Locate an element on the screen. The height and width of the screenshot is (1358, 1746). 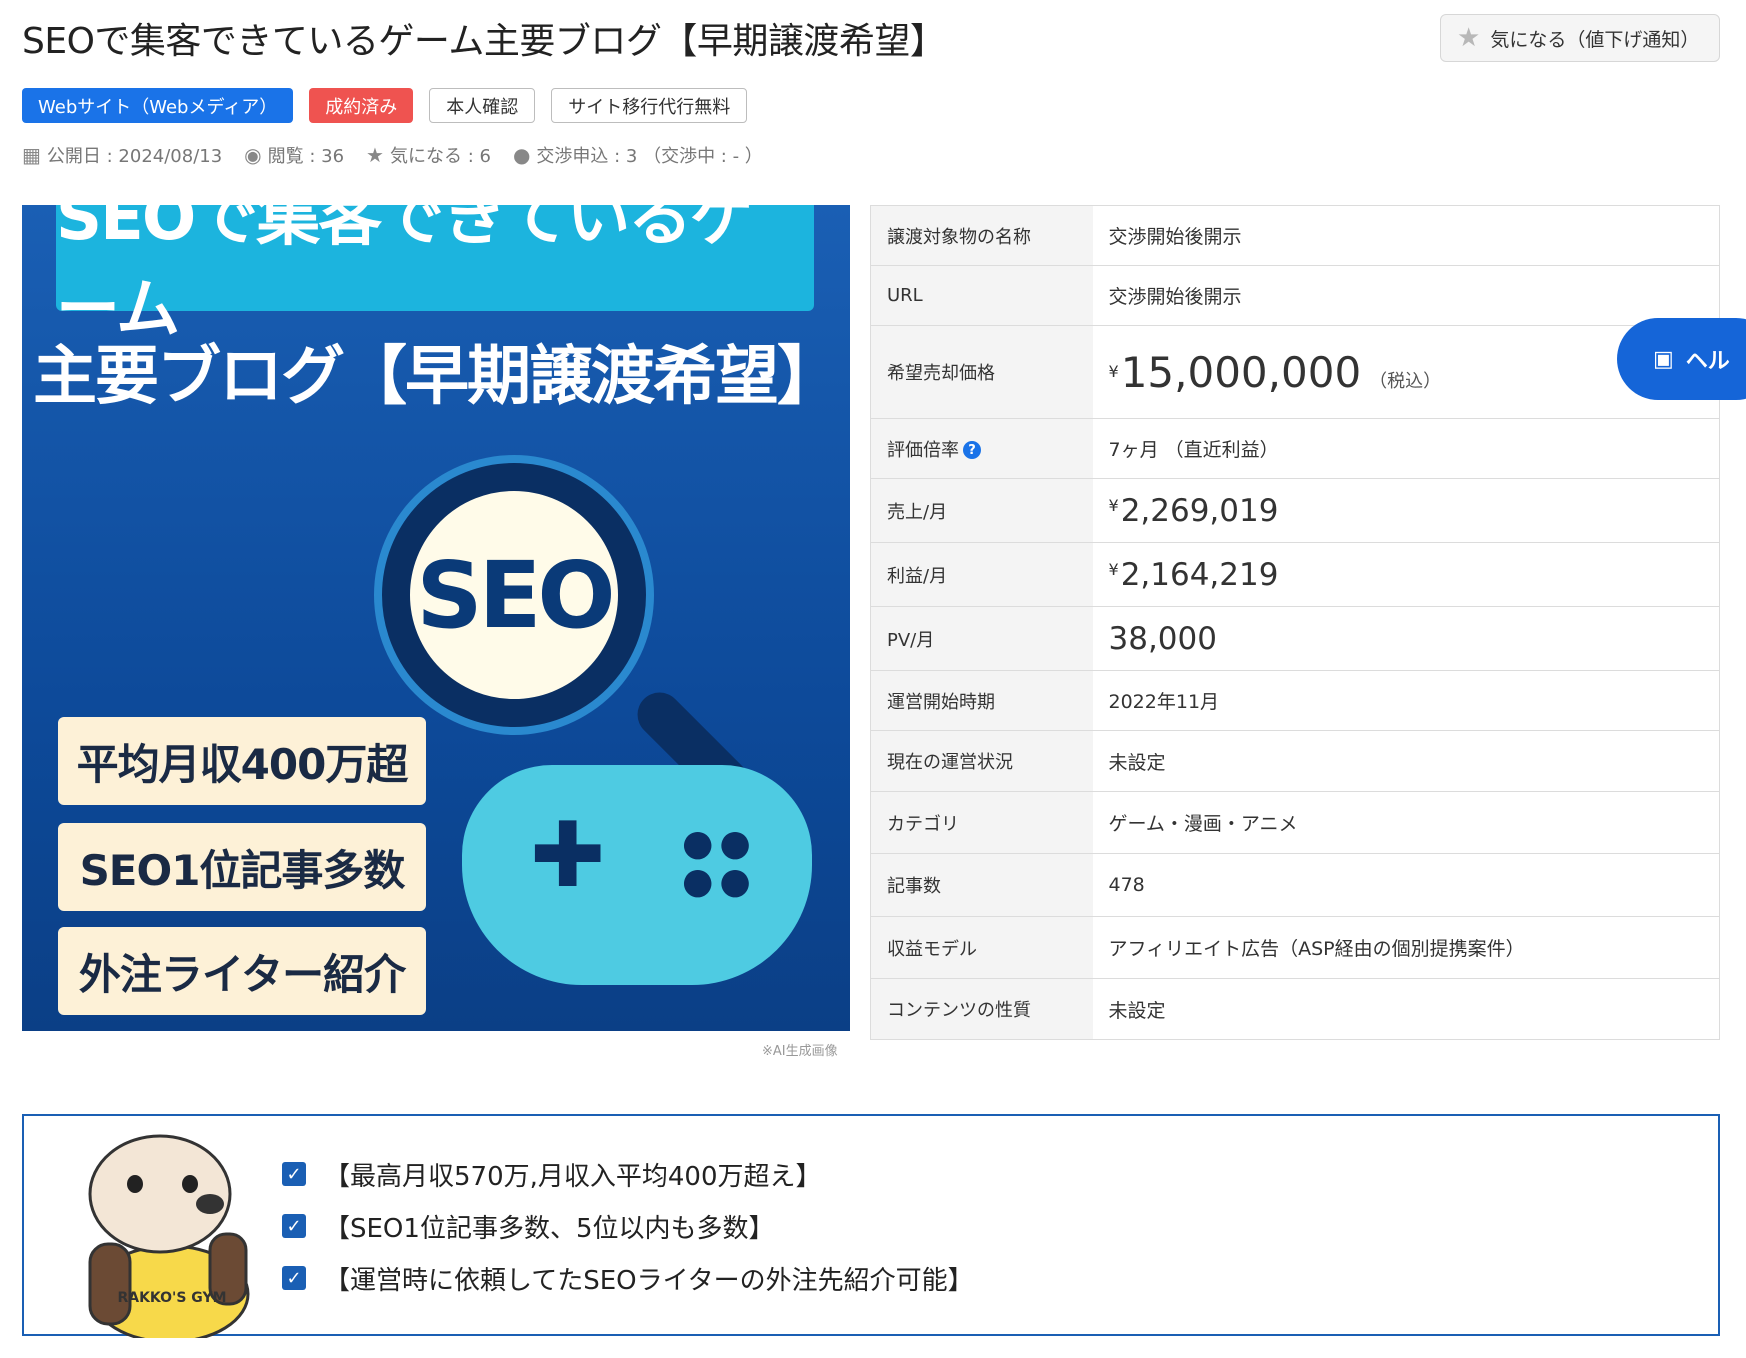
meta-negotiations: ● 交渉申込 : 3 （交渉中 : - ） is located at coordinates (637, 155).